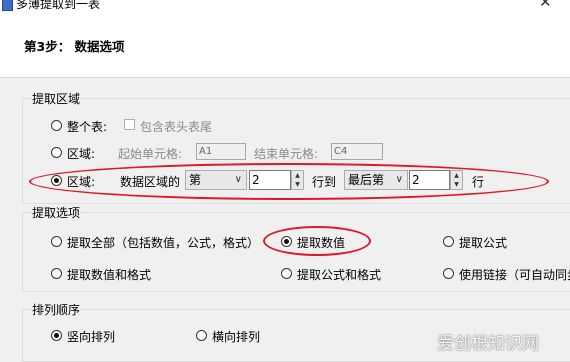 This screenshot has width=570, height=362. Describe the element at coordinates (286, 273) in the screenshot. I see `extract-formulas-format-radio` at that location.